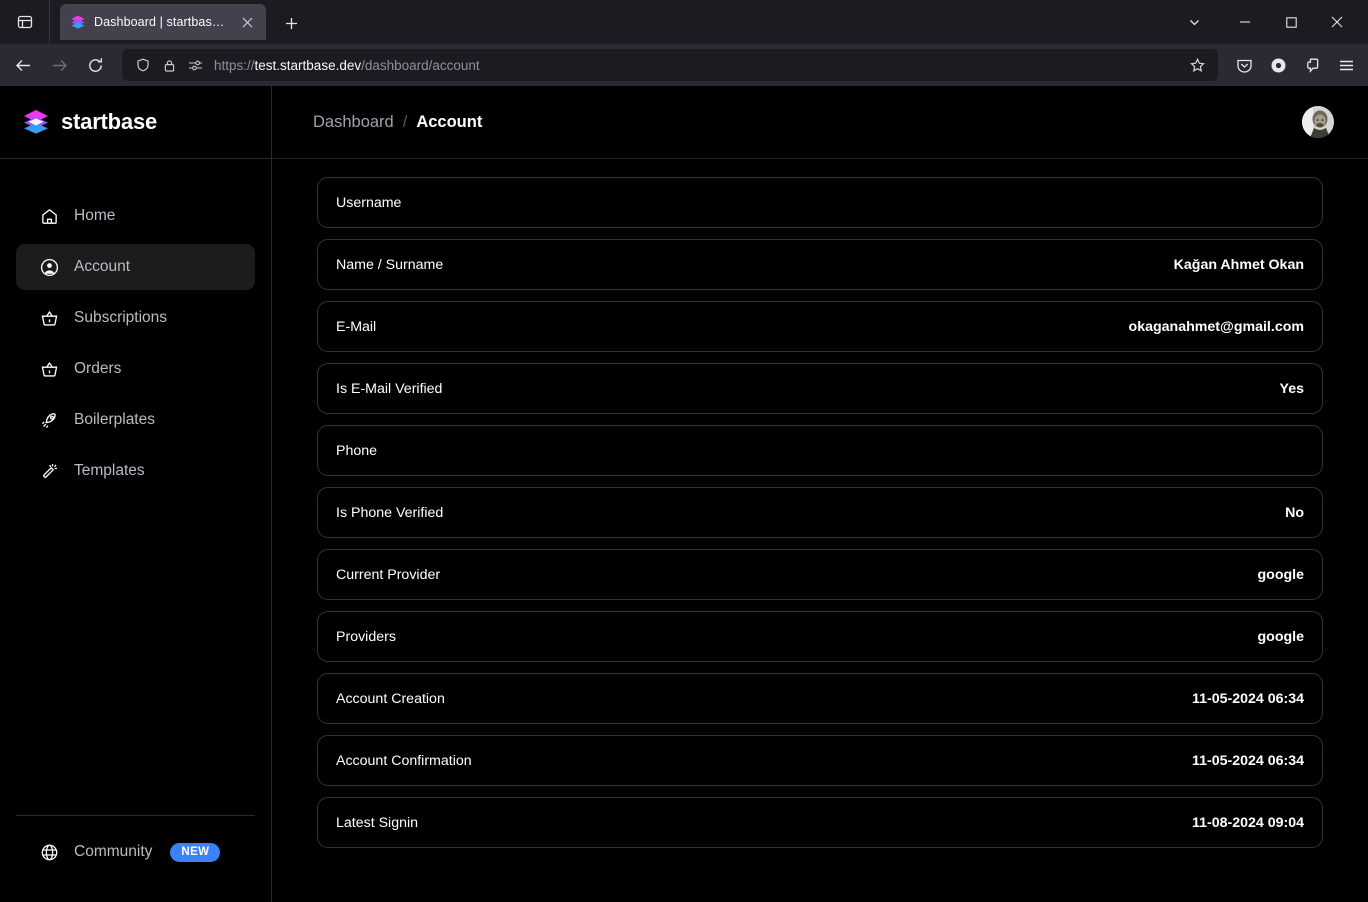 This screenshot has width=1368, height=902. What do you see at coordinates (1291, 388) in the screenshot?
I see `row-value: Yes` at bounding box center [1291, 388].